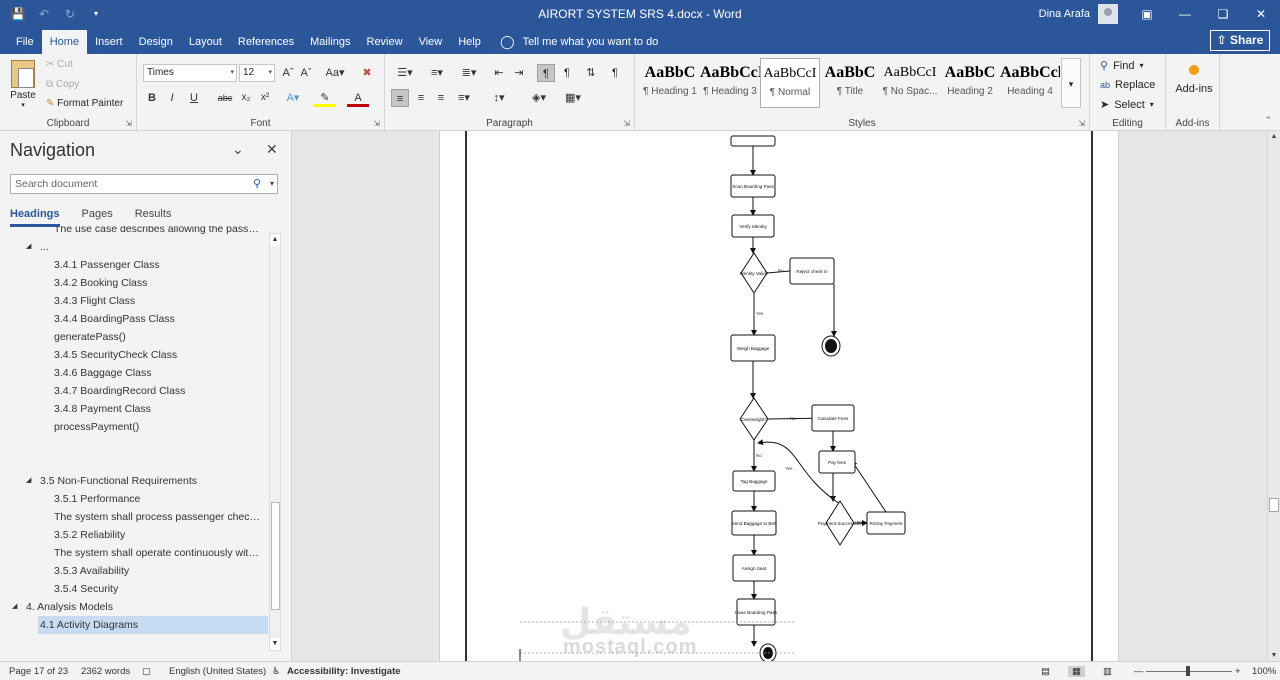 The width and height of the screenshot is (1280, 680). I want to click on multilevel-list-icon: ≣▾, so click(469, 73).